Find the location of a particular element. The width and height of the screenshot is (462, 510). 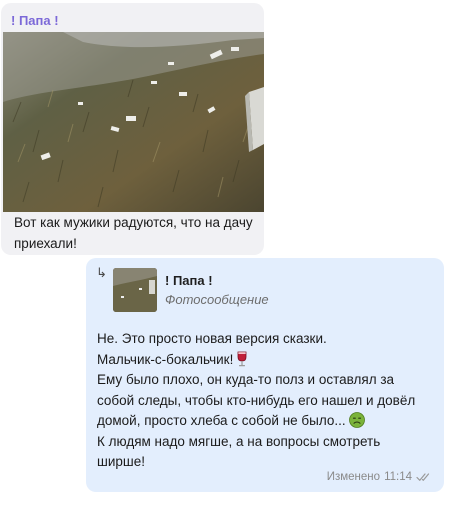

nauseated-face-icon is located at coordinates (356, 420).